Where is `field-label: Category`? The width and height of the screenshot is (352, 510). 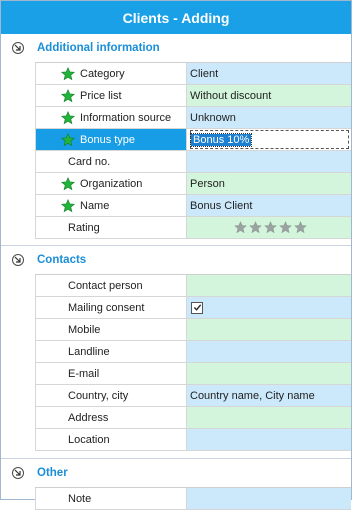
field-label: Category is located at coordinates (102, 73).